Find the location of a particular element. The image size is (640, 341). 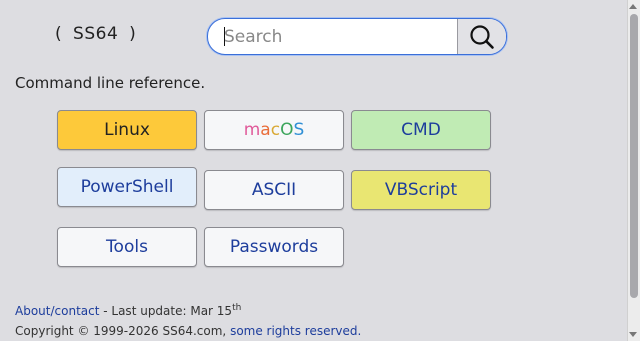

macos-letter: c is located at coordinates (275, 130).